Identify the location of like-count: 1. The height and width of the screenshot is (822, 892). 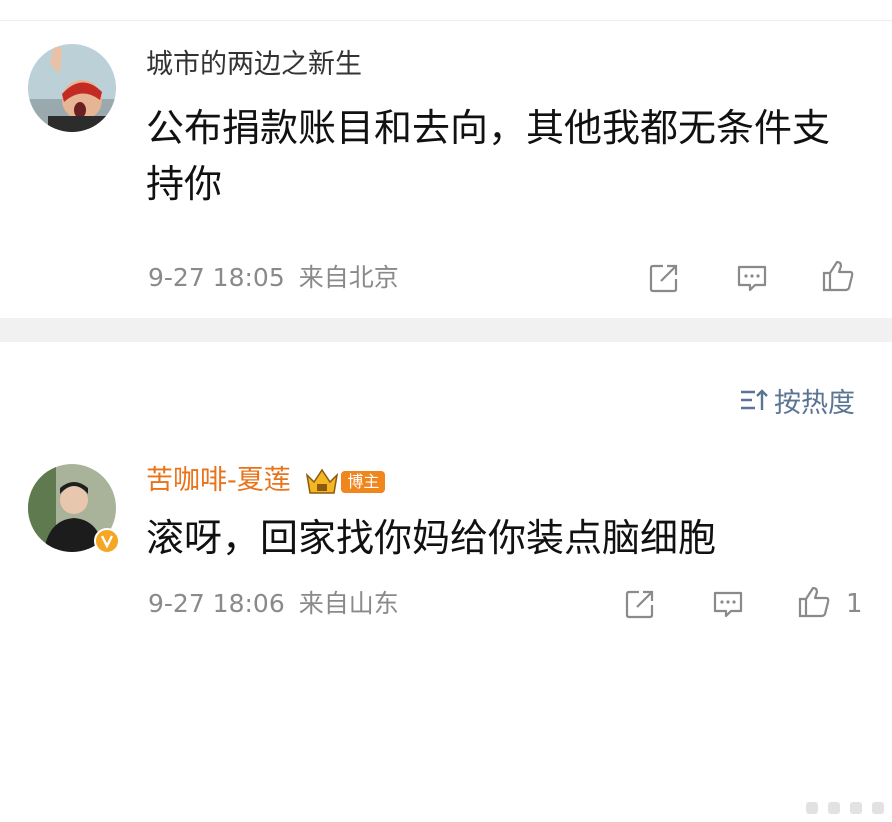
(854, 604).